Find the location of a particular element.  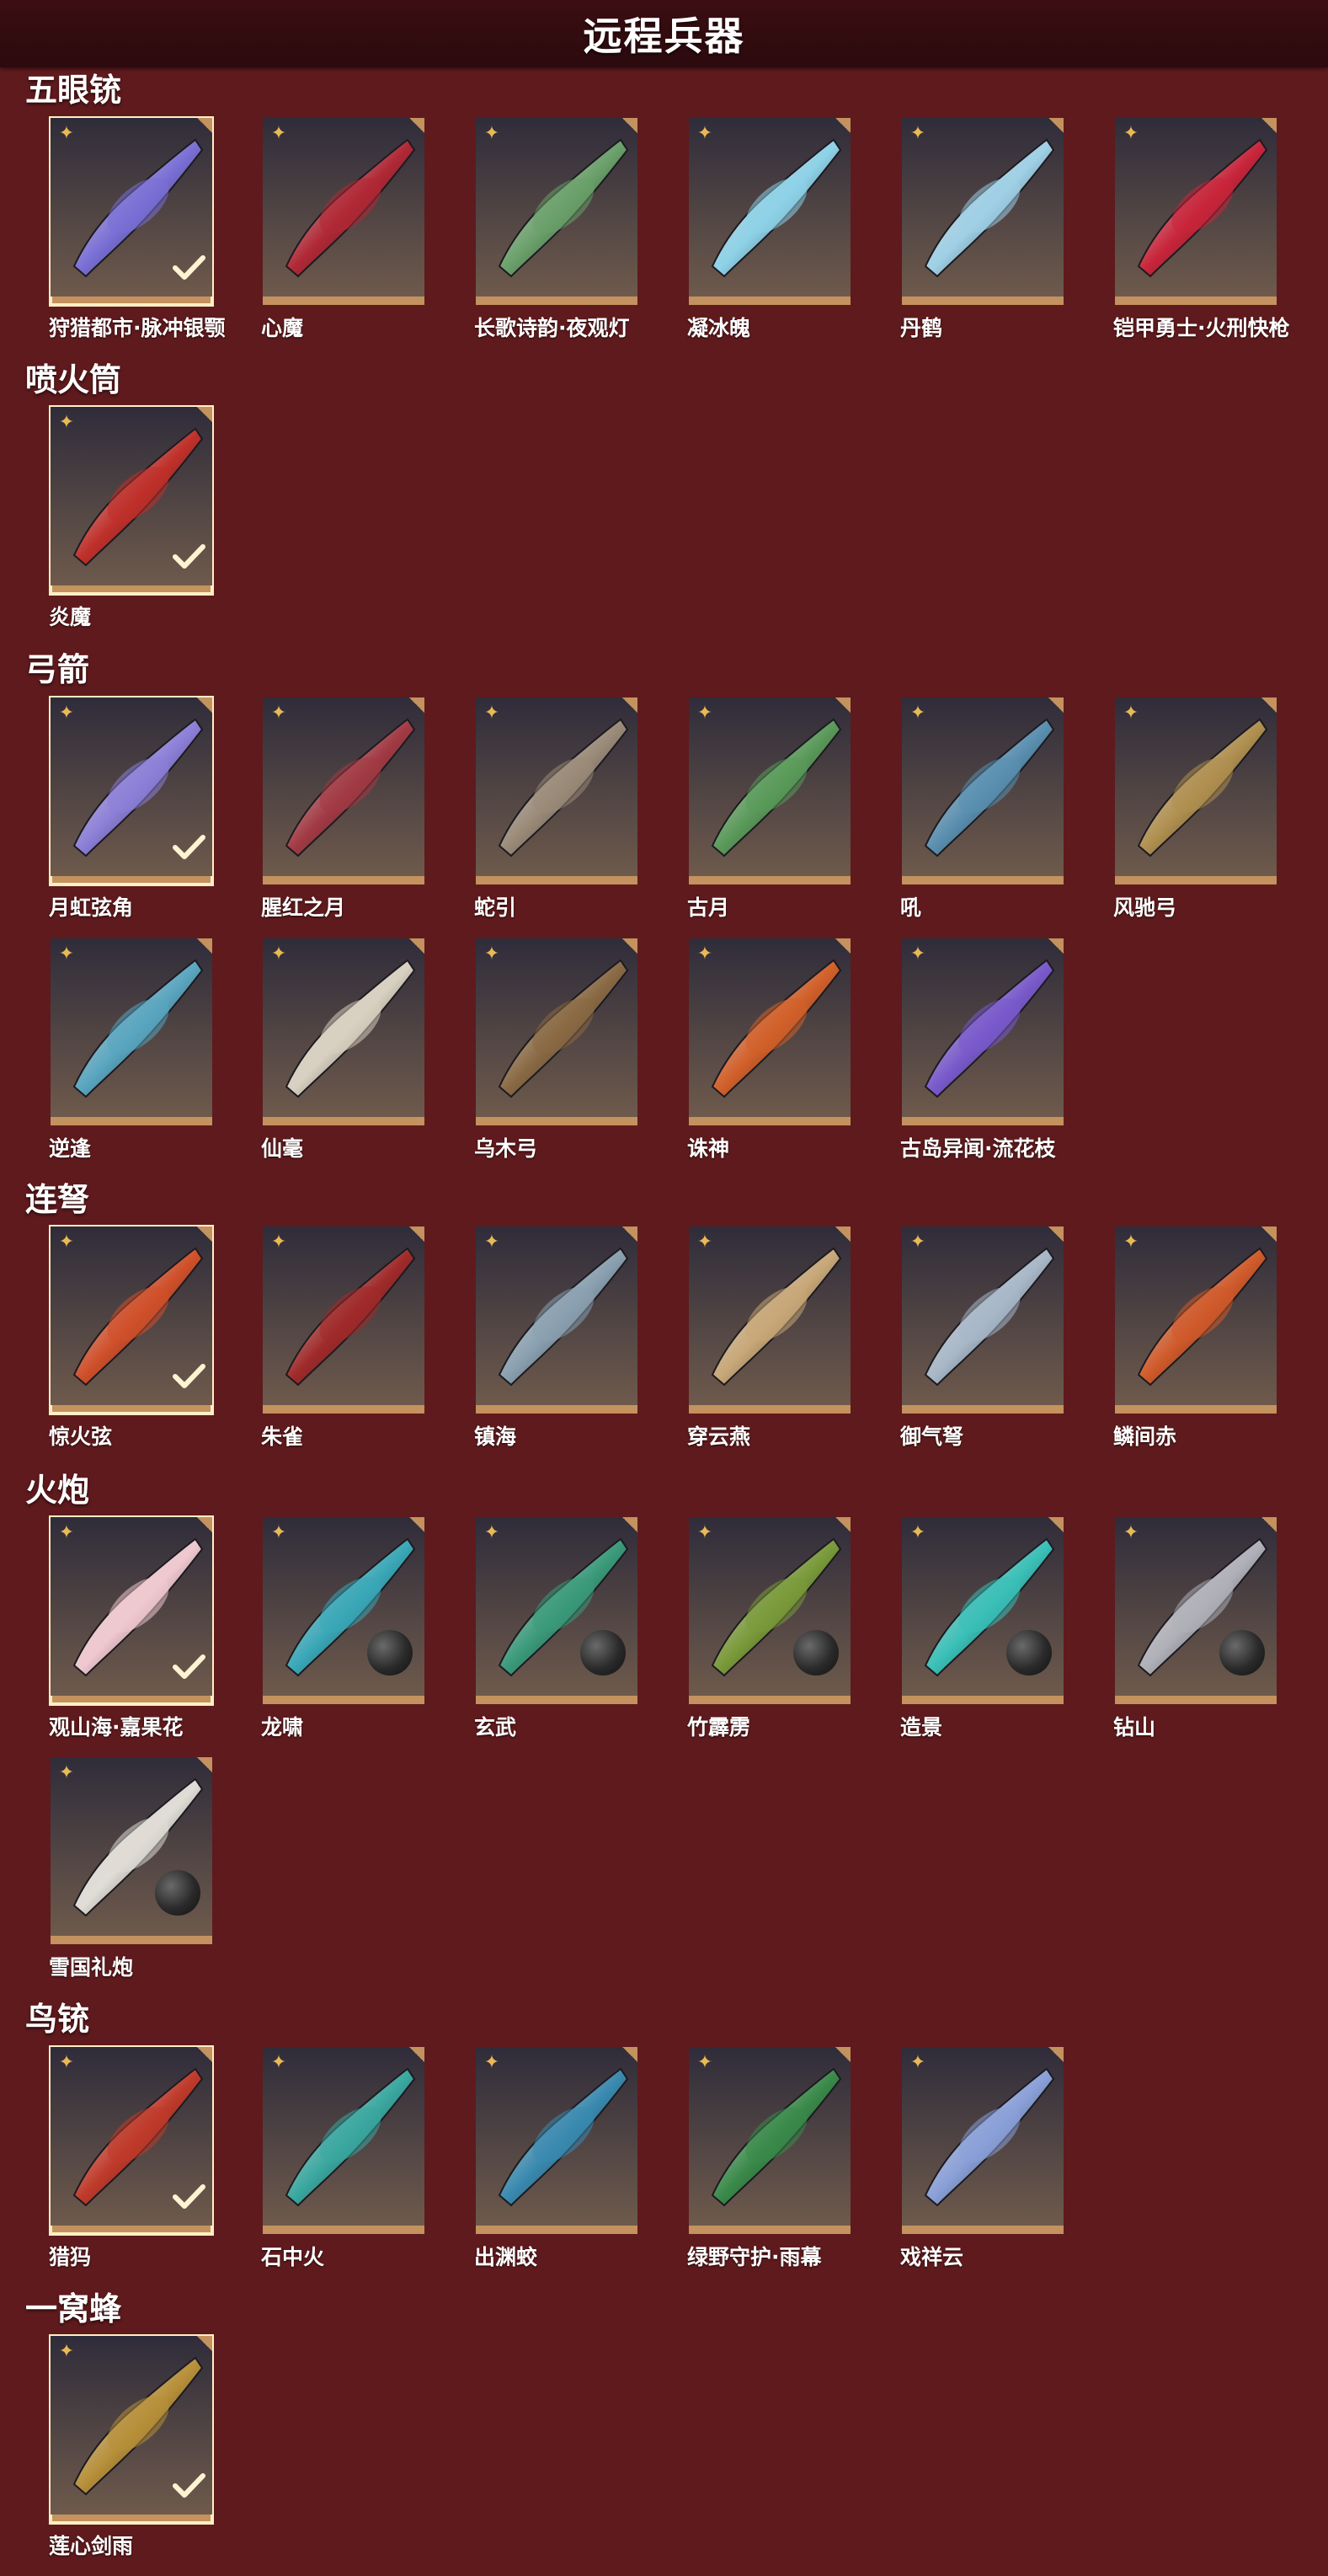

weapon-card: ✦ 风驰弓 is located at coordinates (1195, 808).